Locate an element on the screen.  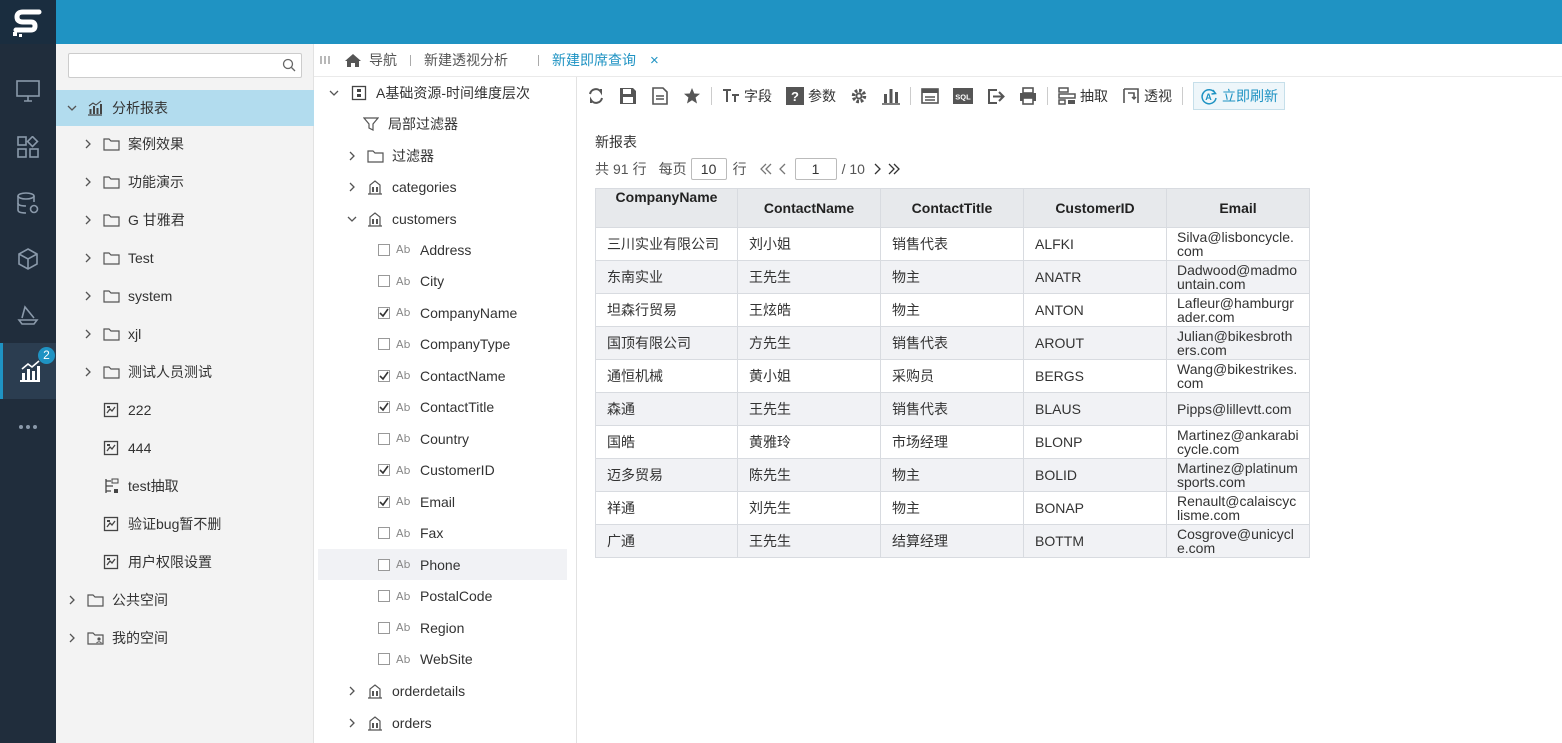
field-column-item: Ab Email is located at coordinates (442, 501).